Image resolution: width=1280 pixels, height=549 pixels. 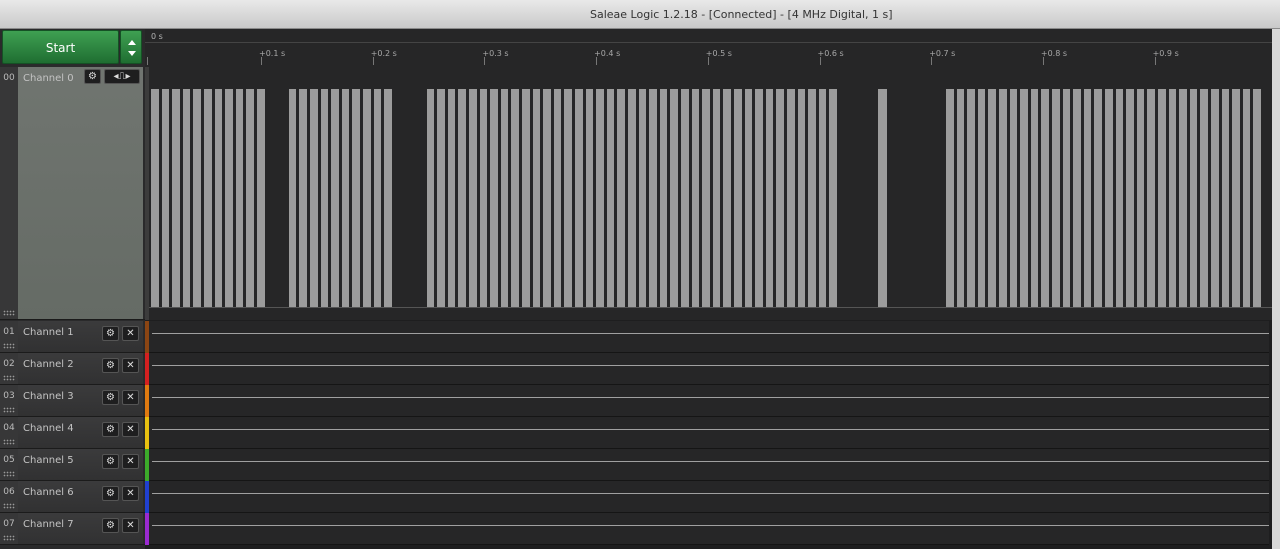 I want to click on channel-5-waveform, so click(x=709, y=465).